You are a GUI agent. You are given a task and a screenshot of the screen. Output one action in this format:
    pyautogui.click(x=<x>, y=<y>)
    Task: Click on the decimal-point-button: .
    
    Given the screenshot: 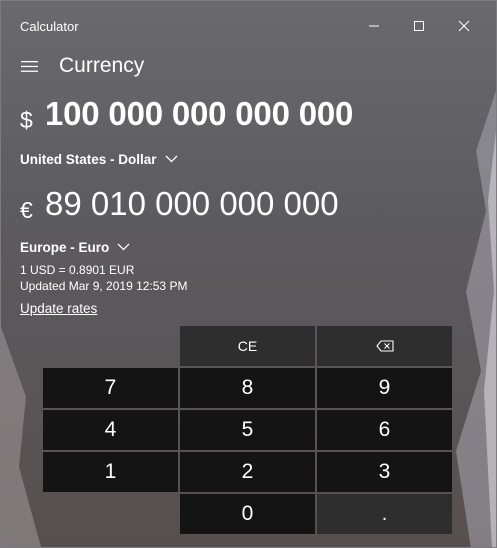 What is the action you would take?
    pyautogui.click(x=384, y=514)
    